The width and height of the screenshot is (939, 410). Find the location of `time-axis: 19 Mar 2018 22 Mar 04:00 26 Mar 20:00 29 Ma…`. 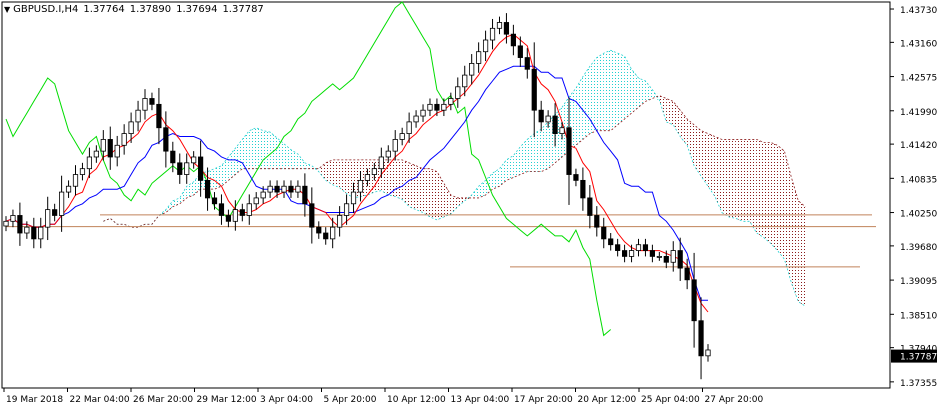

time-axis: 19 Mar 2018 22 Mar 04:00 26 Mar 20:00 29 Ma… is located at coordinates (383, 396).